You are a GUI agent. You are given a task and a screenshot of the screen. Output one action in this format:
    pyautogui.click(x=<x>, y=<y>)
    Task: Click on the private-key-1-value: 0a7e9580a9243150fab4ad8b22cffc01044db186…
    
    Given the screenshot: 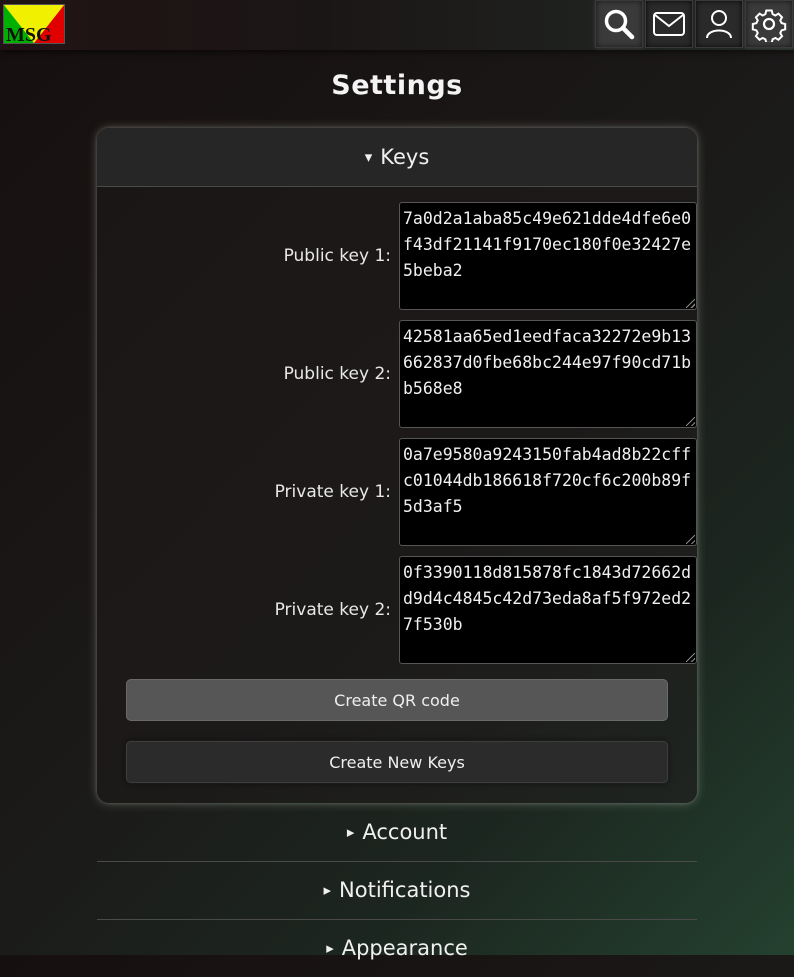 What is the action you would take?
    pyautogui.click(x=547, y=480)
    